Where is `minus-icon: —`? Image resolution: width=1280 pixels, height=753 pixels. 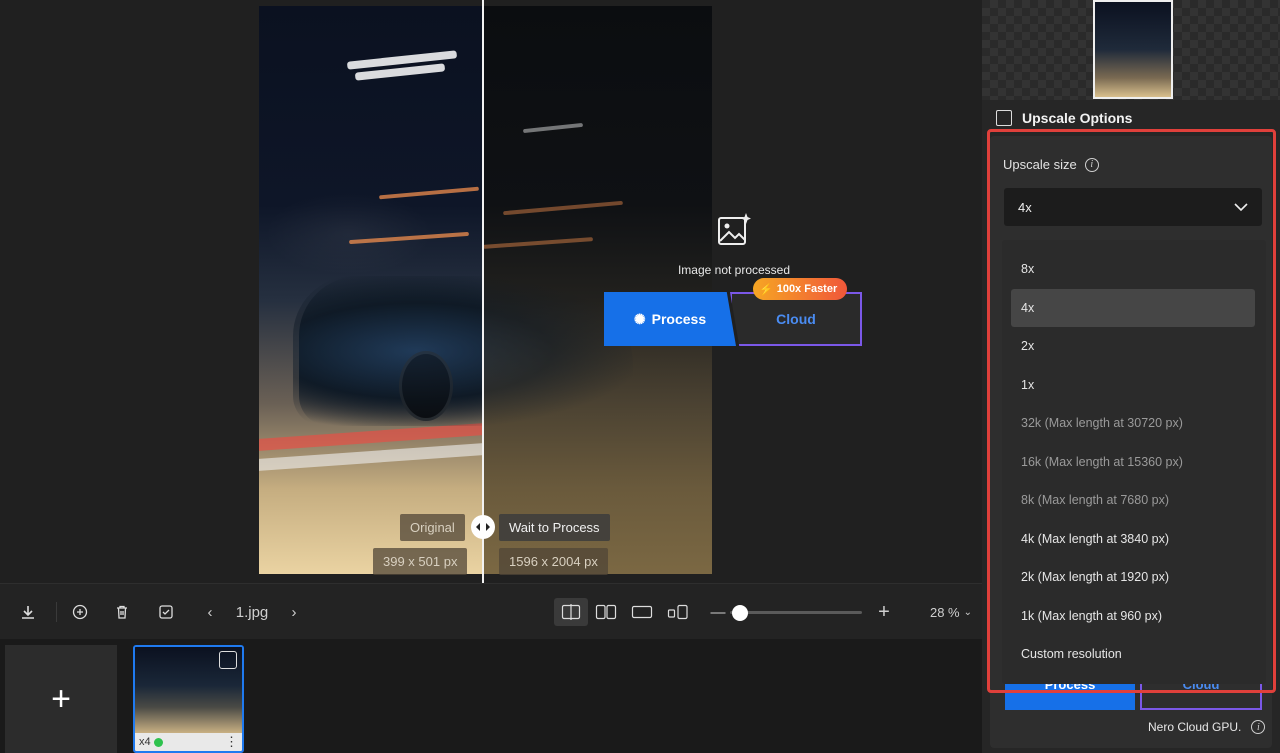 minus-icon: — is located at coordinates (718, 612).